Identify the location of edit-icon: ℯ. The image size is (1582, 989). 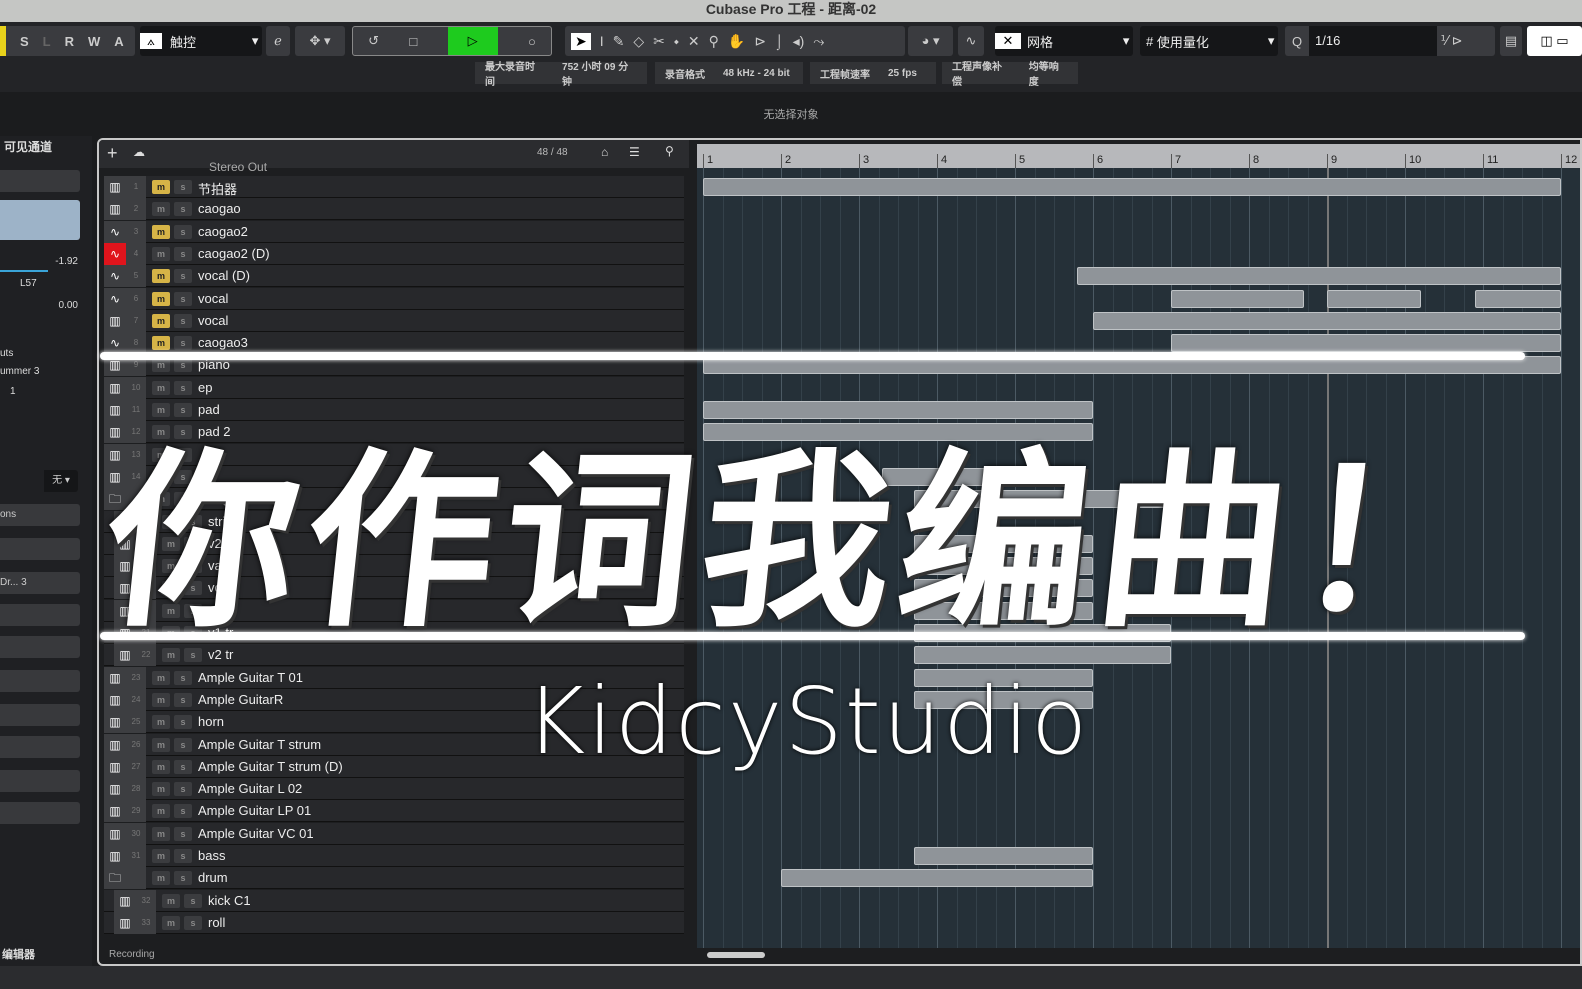
(278, 41).